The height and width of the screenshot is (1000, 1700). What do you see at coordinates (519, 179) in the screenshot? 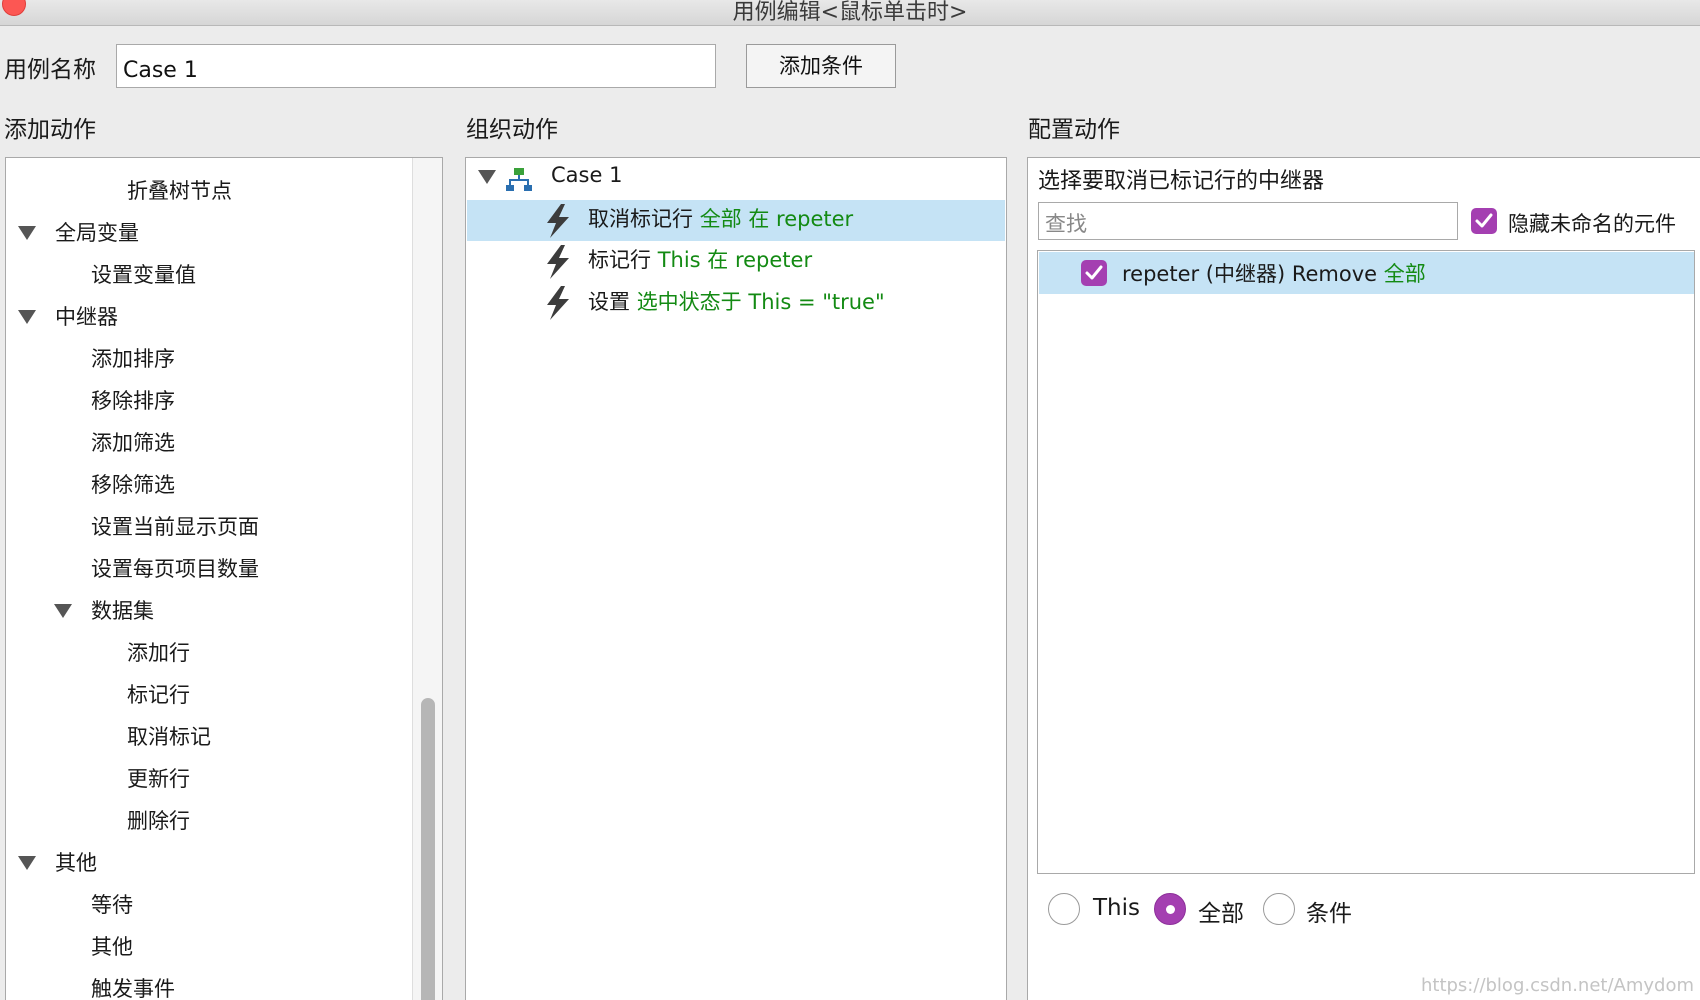
I see `case-tree-icon` at bounding box center [519, 179].